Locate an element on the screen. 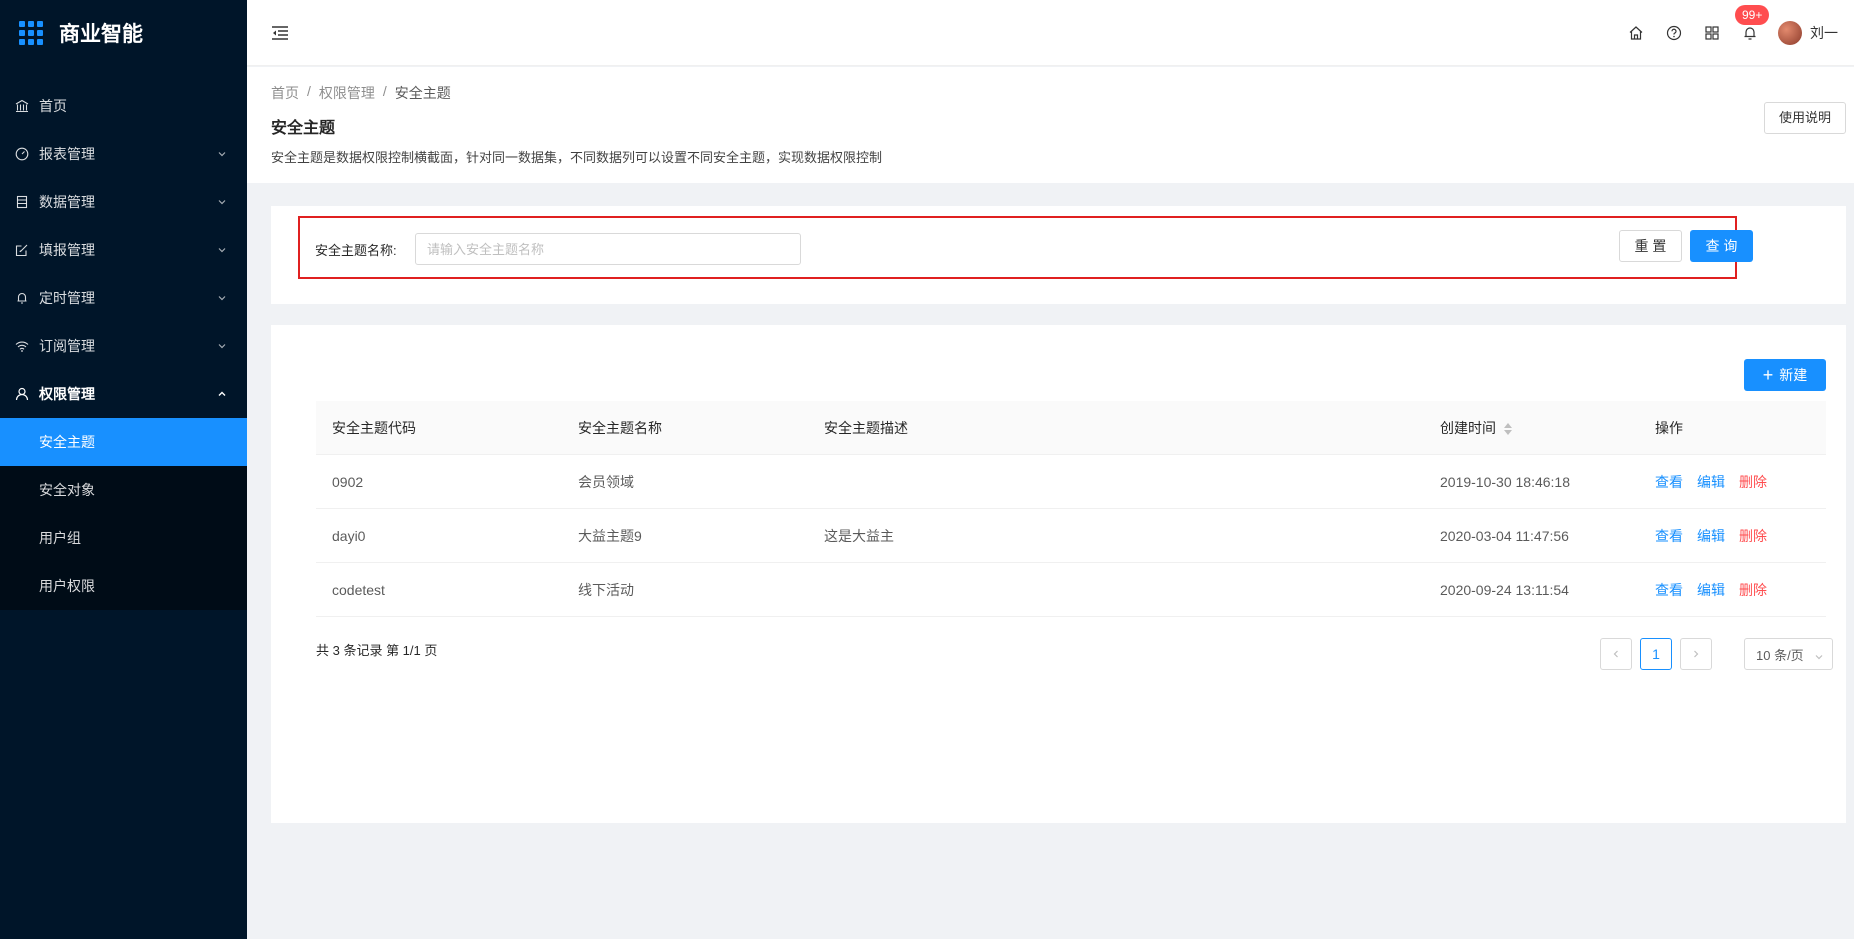 The width and height of the screenshot is (1854, 939). page-size-select: 10 条/页 is located at coordinates (1788, 654).